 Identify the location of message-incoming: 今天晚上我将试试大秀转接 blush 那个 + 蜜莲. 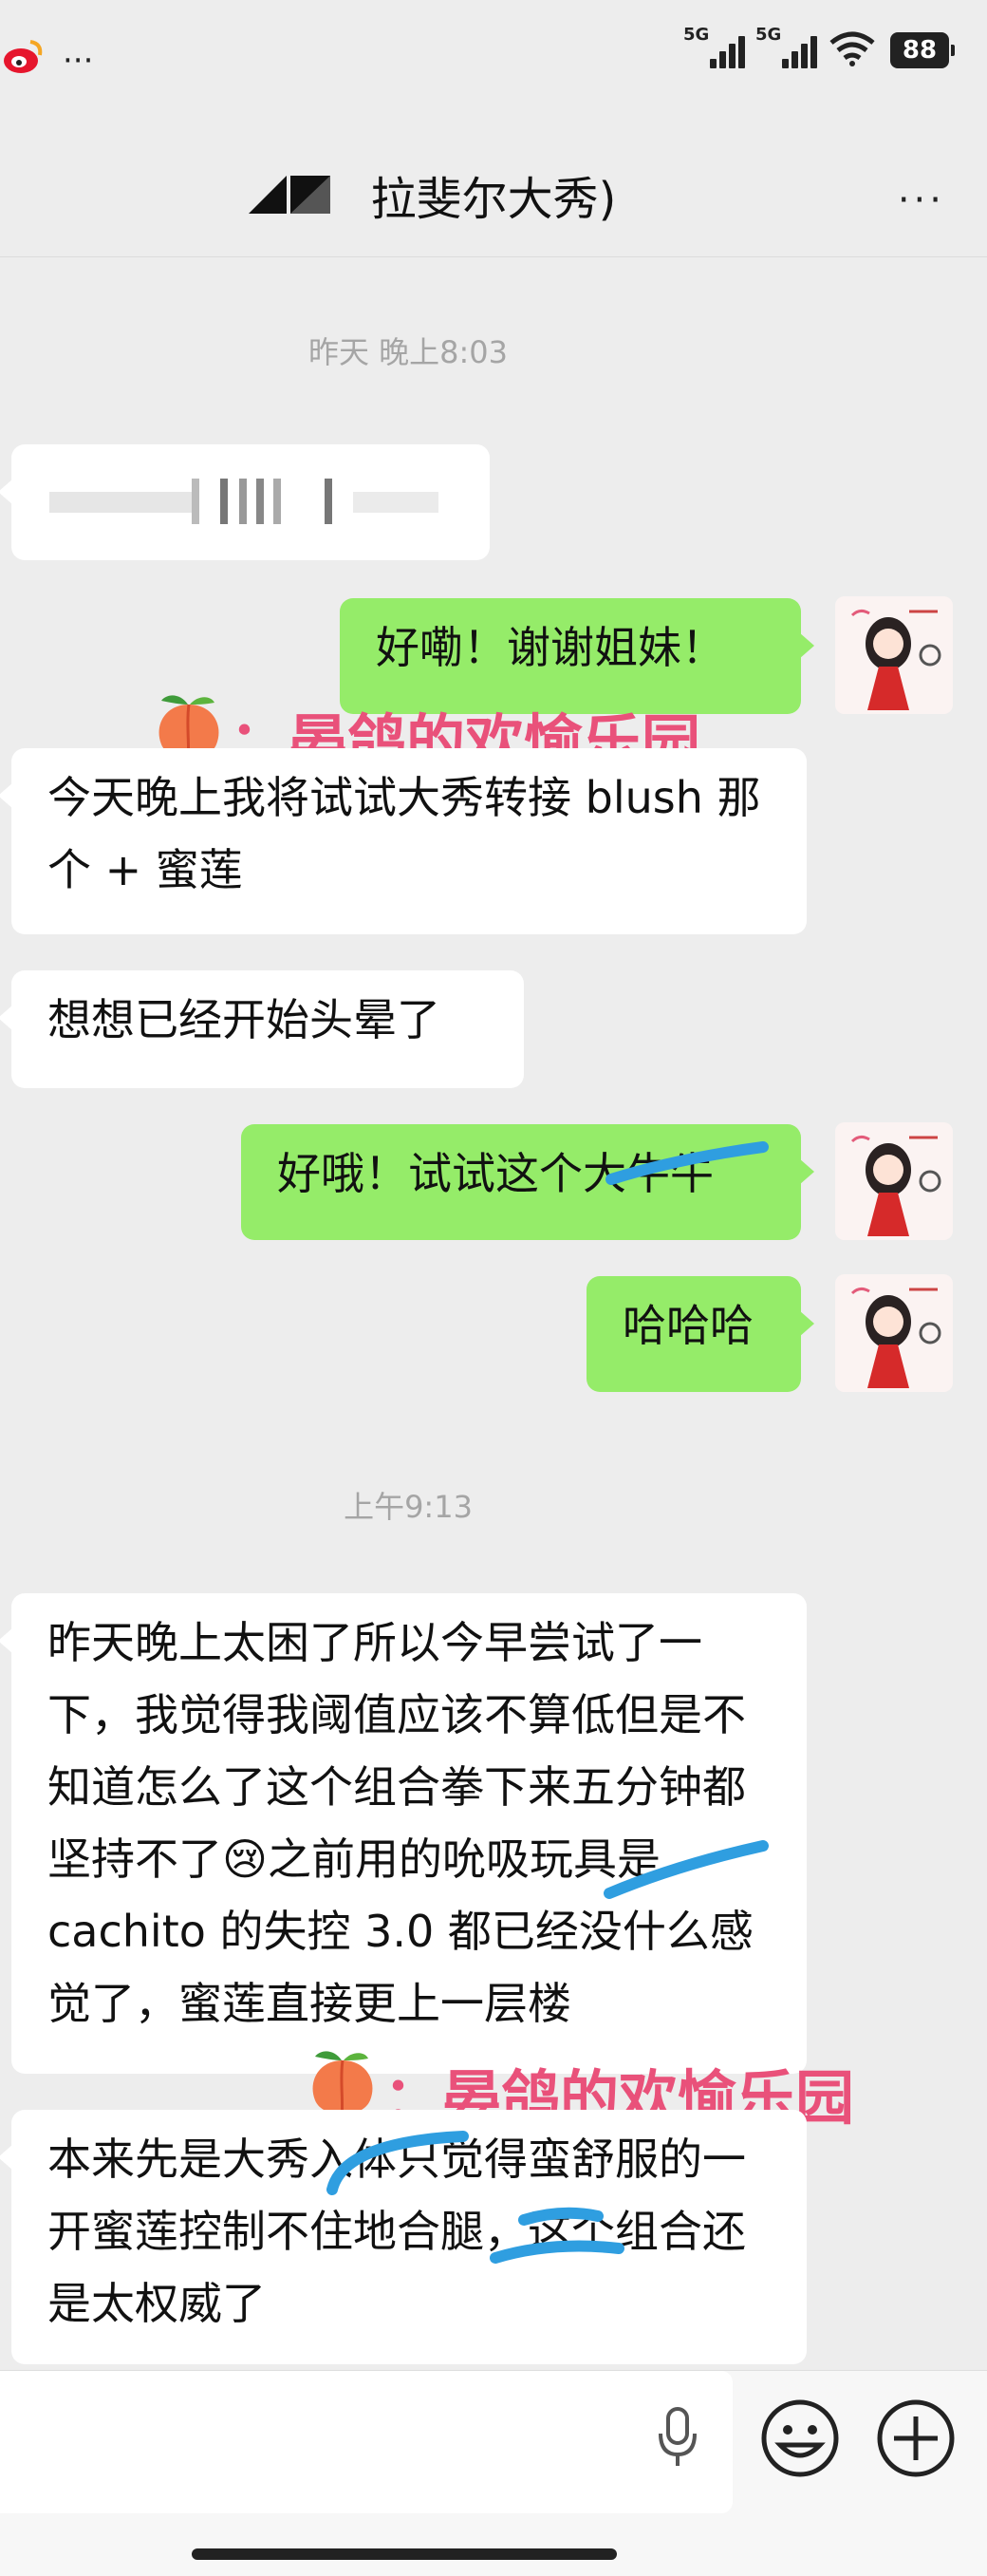
(403, 841).